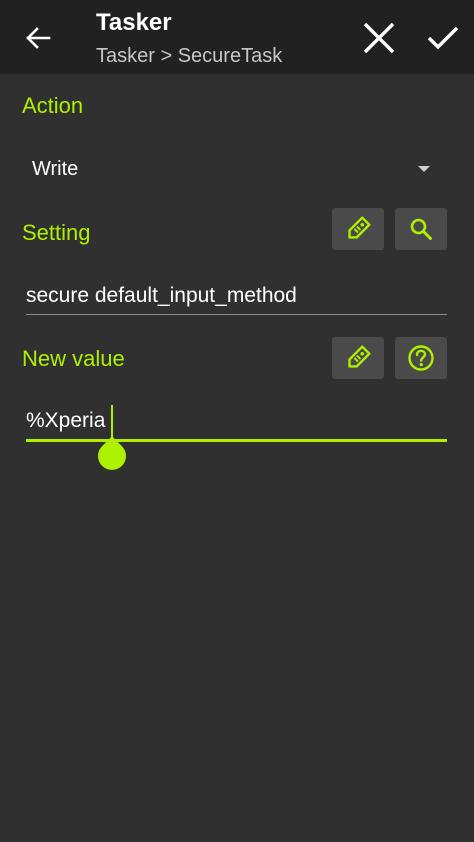 This screenshot has height=842, width=474. I want to click on close-icon, so click(379, 38).